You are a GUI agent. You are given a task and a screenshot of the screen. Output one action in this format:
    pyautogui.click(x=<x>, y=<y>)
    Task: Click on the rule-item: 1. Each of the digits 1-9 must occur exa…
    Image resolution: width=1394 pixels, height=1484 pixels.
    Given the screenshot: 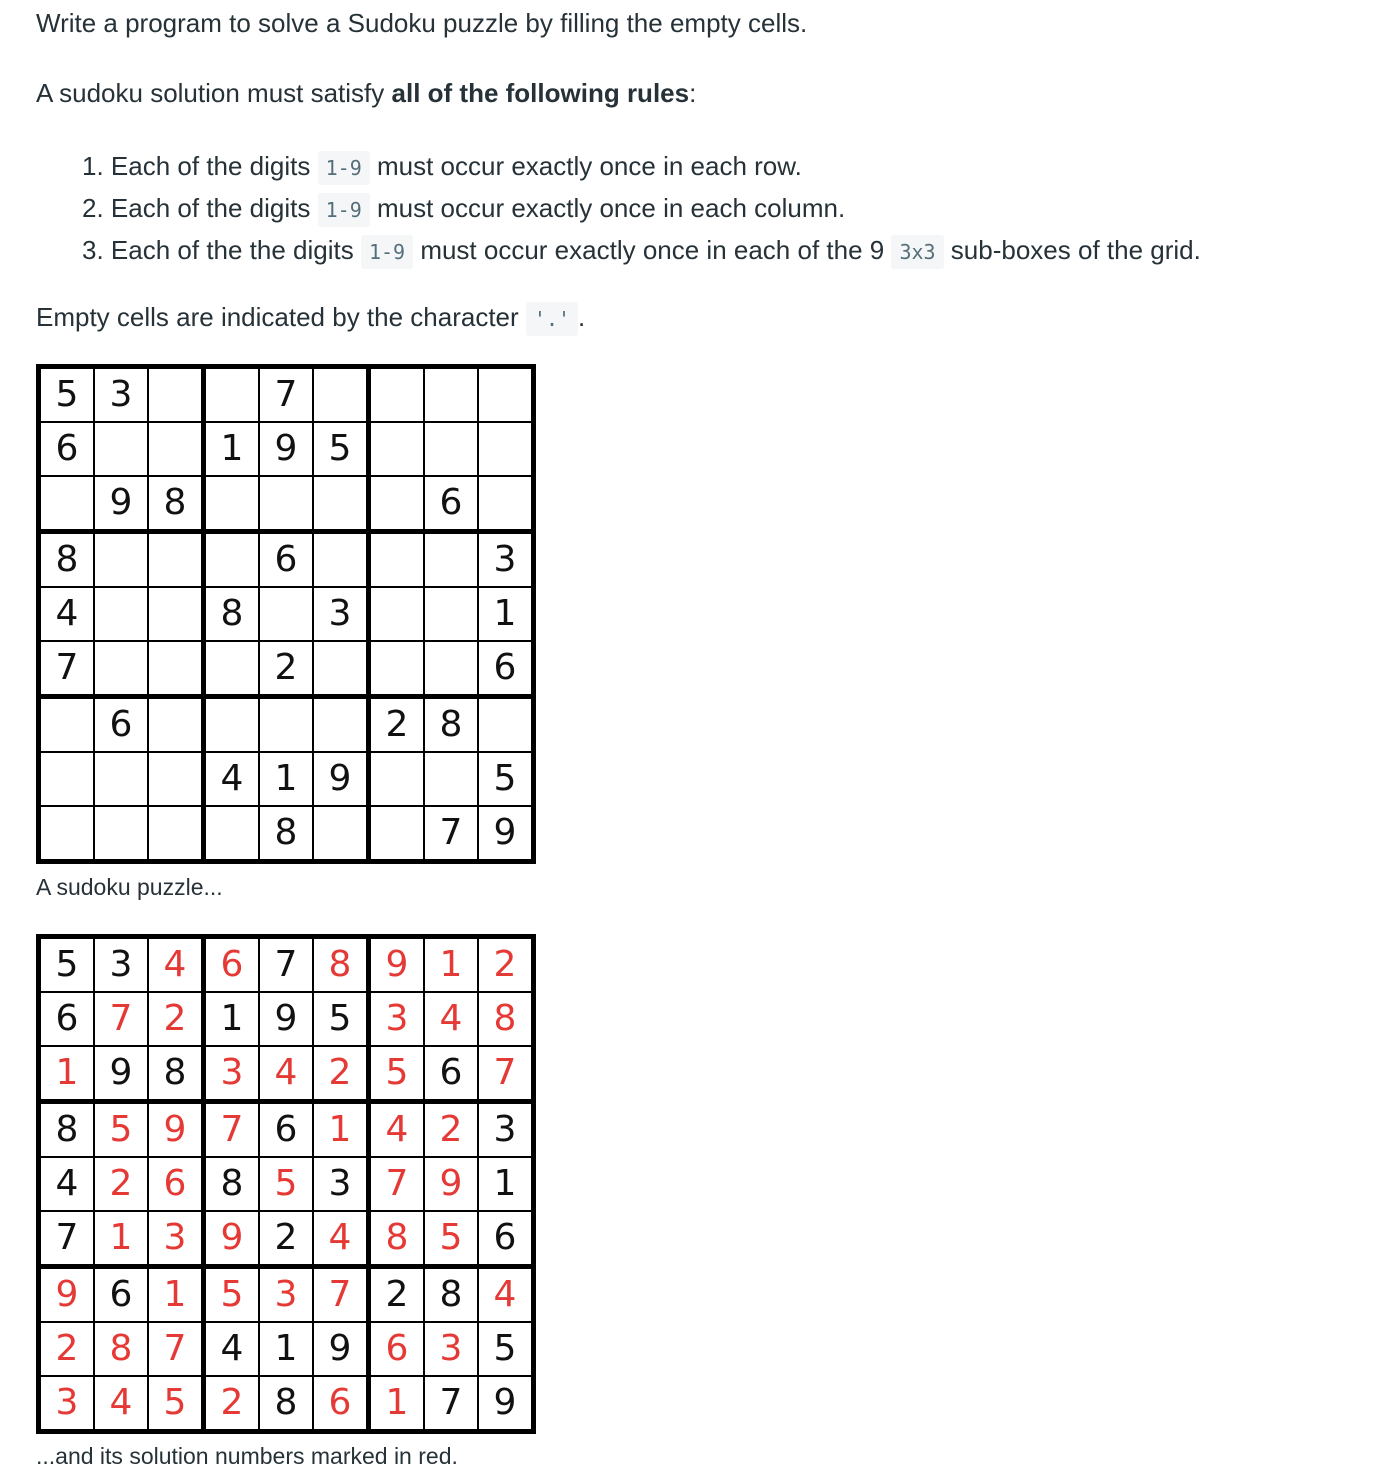 What is the action you would take?
    pyautogui.click(x=641, y=166)
    